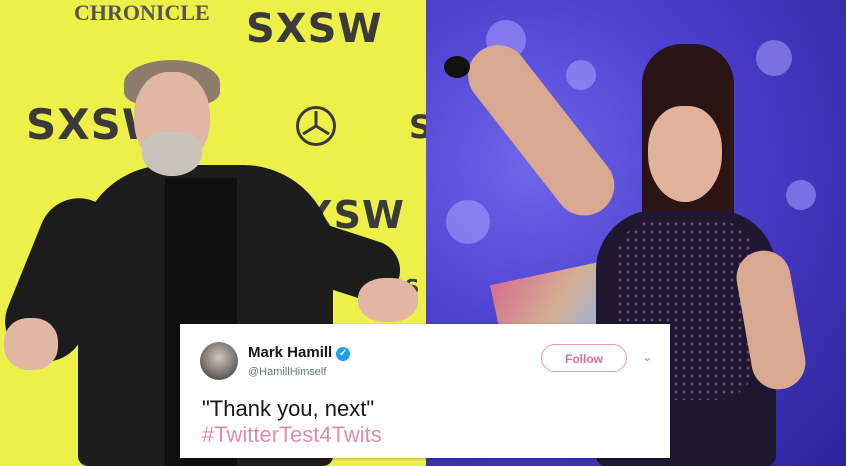 This screenshot has height=466, width=846. I want to click on chronicle-logo: CHRONICLE, so click(142, 12).